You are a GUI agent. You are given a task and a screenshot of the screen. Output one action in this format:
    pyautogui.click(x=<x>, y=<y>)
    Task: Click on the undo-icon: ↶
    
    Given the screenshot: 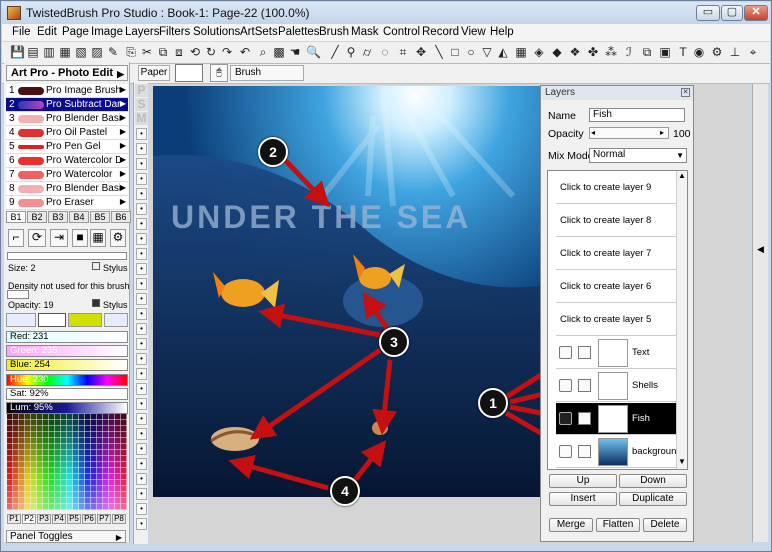 What is the action you would take?
    pyautogui.click(x=245, y=52)
    